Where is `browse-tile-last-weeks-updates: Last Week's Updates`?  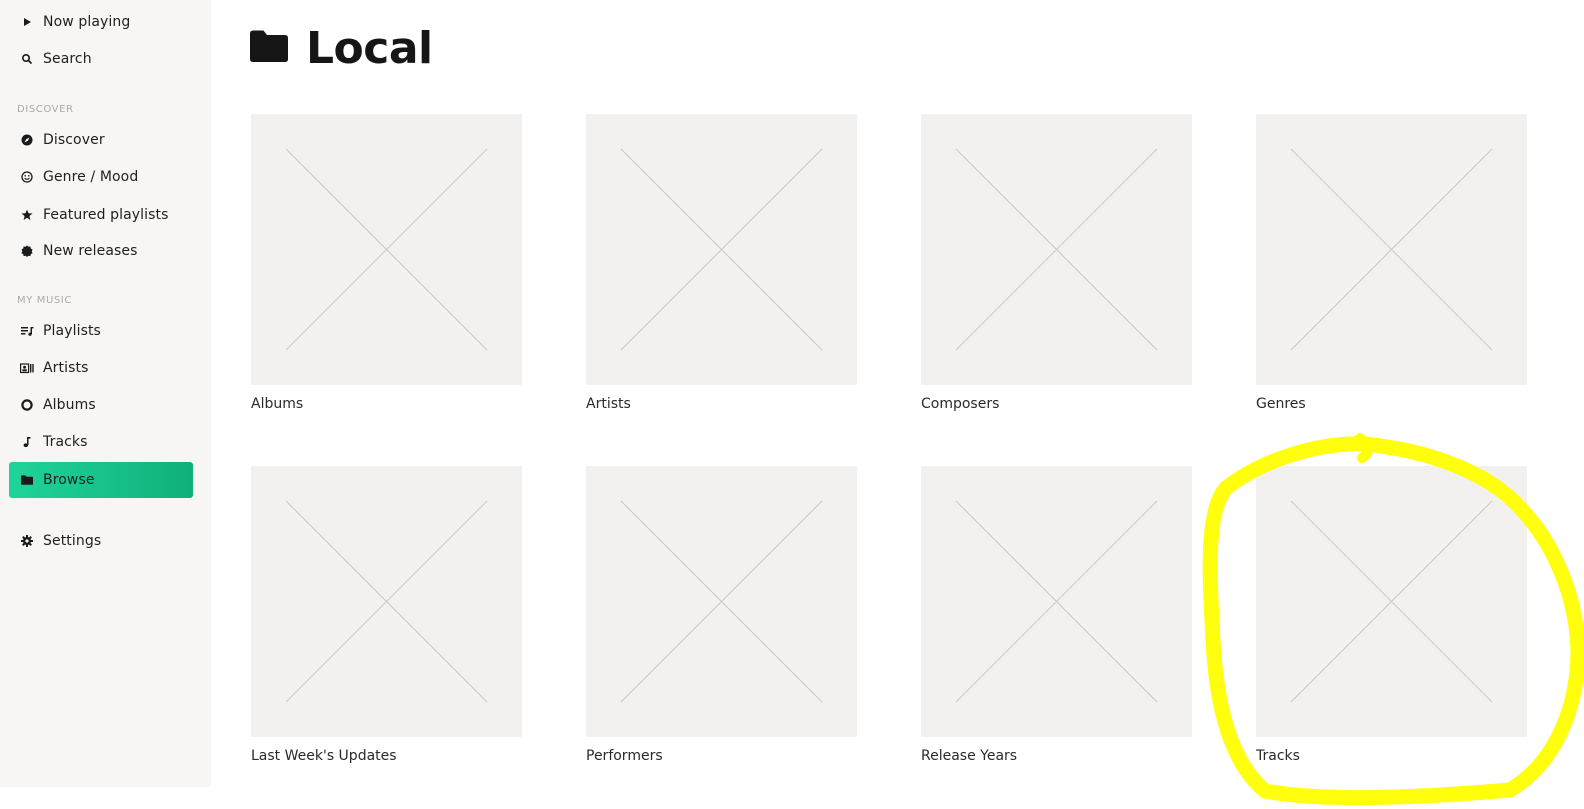 browse-tile-last-weeks-updates: Last Week's Updates is located at coordinates (386, 615).